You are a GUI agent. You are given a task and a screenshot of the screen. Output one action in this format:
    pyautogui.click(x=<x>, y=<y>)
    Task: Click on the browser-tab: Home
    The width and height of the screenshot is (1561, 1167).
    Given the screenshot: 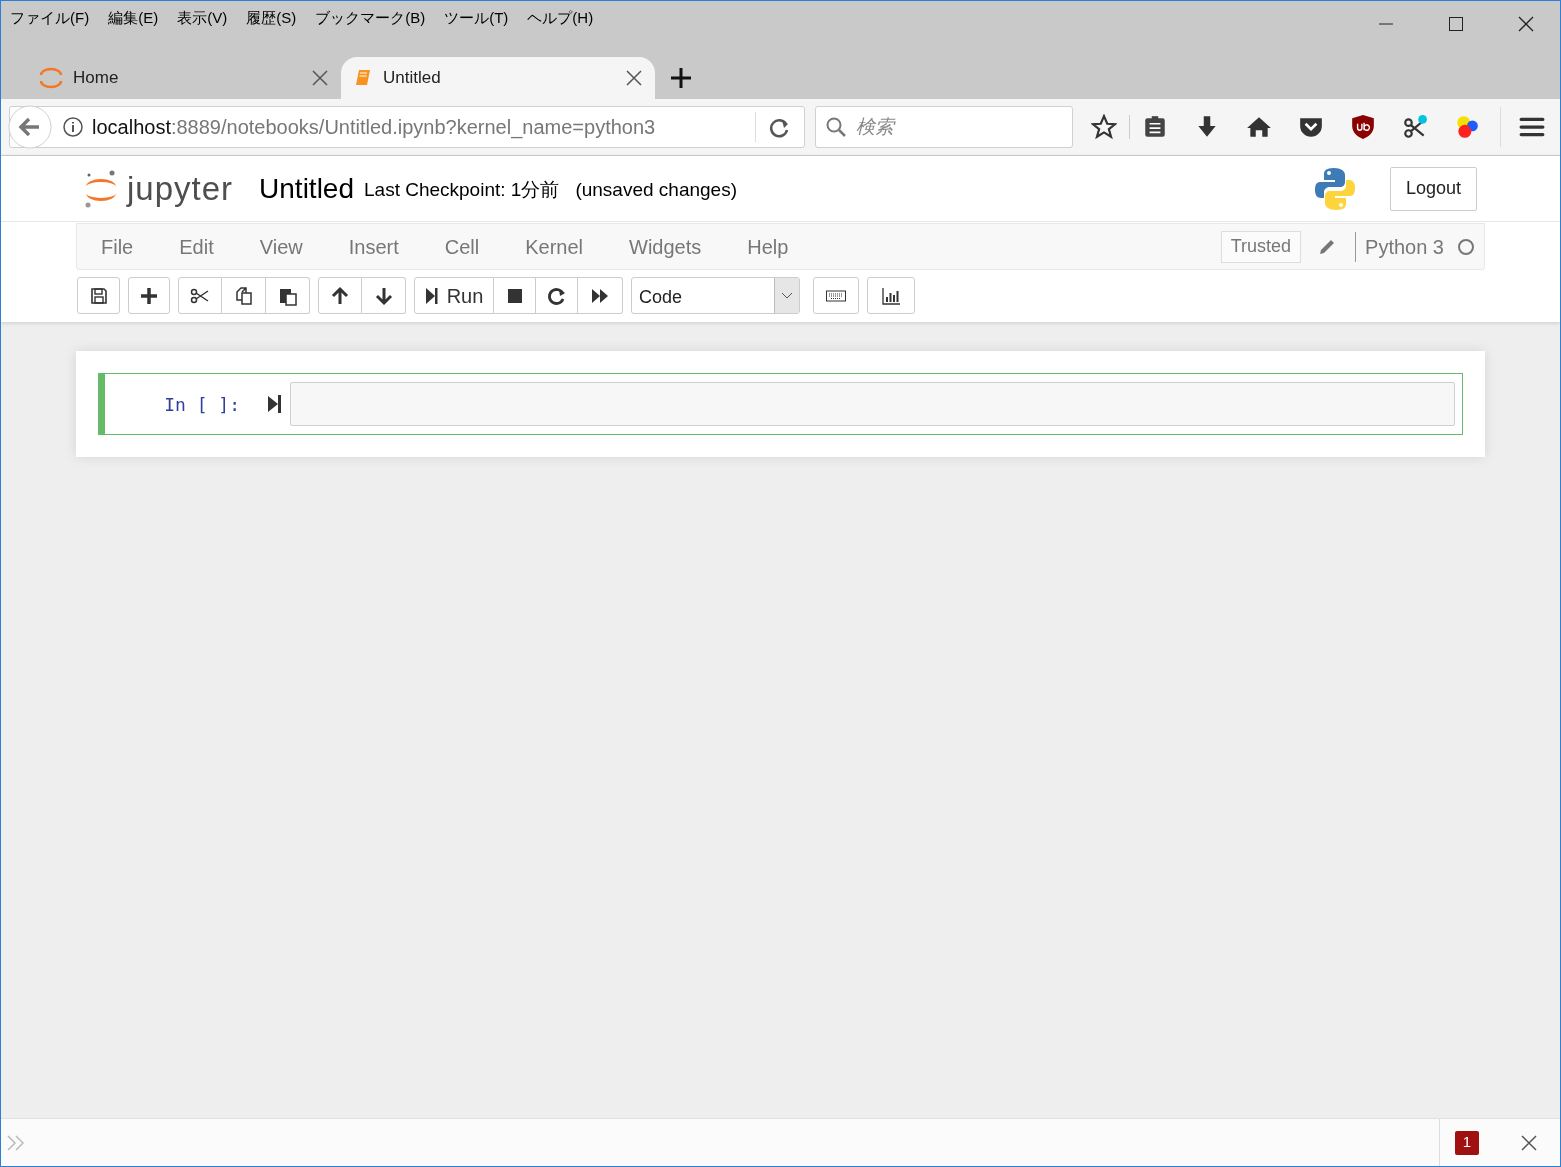 What is the action you would take?
    pyautogui.click(x=184, y=78)
    